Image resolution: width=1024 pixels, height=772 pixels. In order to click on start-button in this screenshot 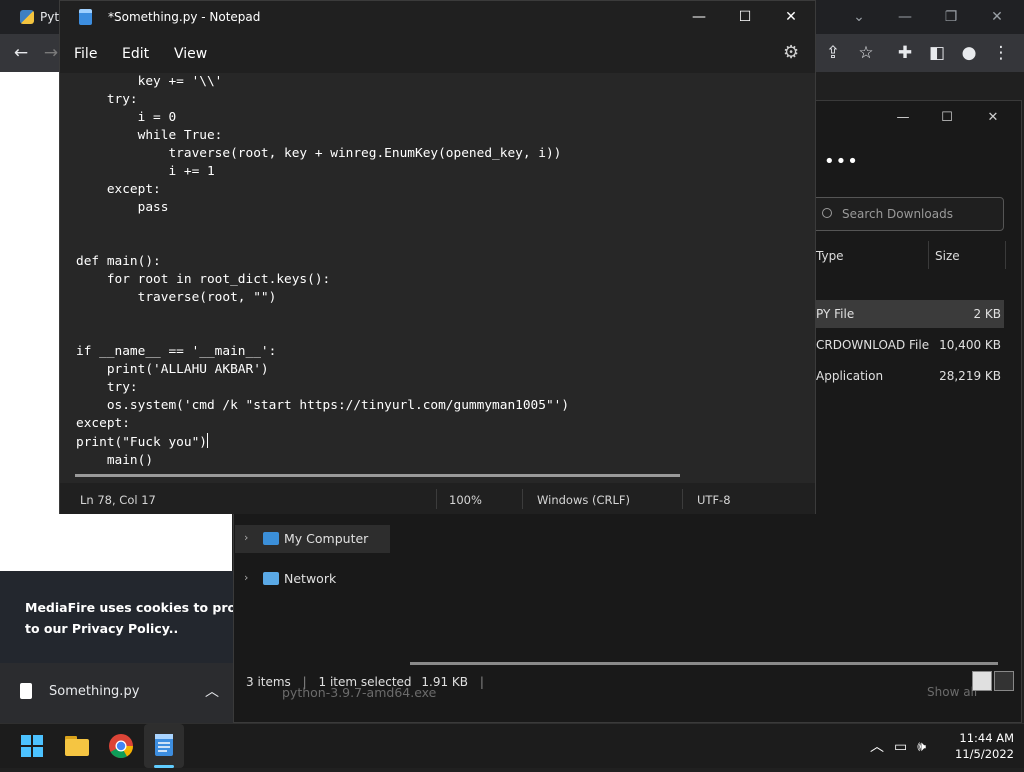, I will do `click(32, 746)`.